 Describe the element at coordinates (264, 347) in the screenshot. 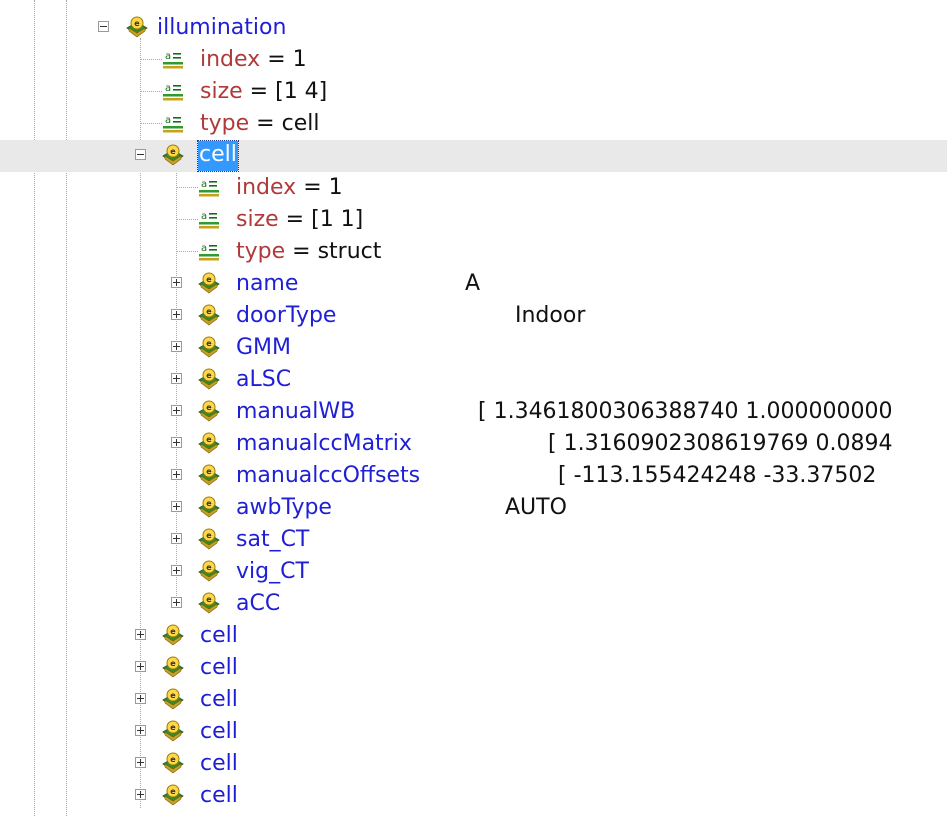

I see `node-label: GMM` at that location.